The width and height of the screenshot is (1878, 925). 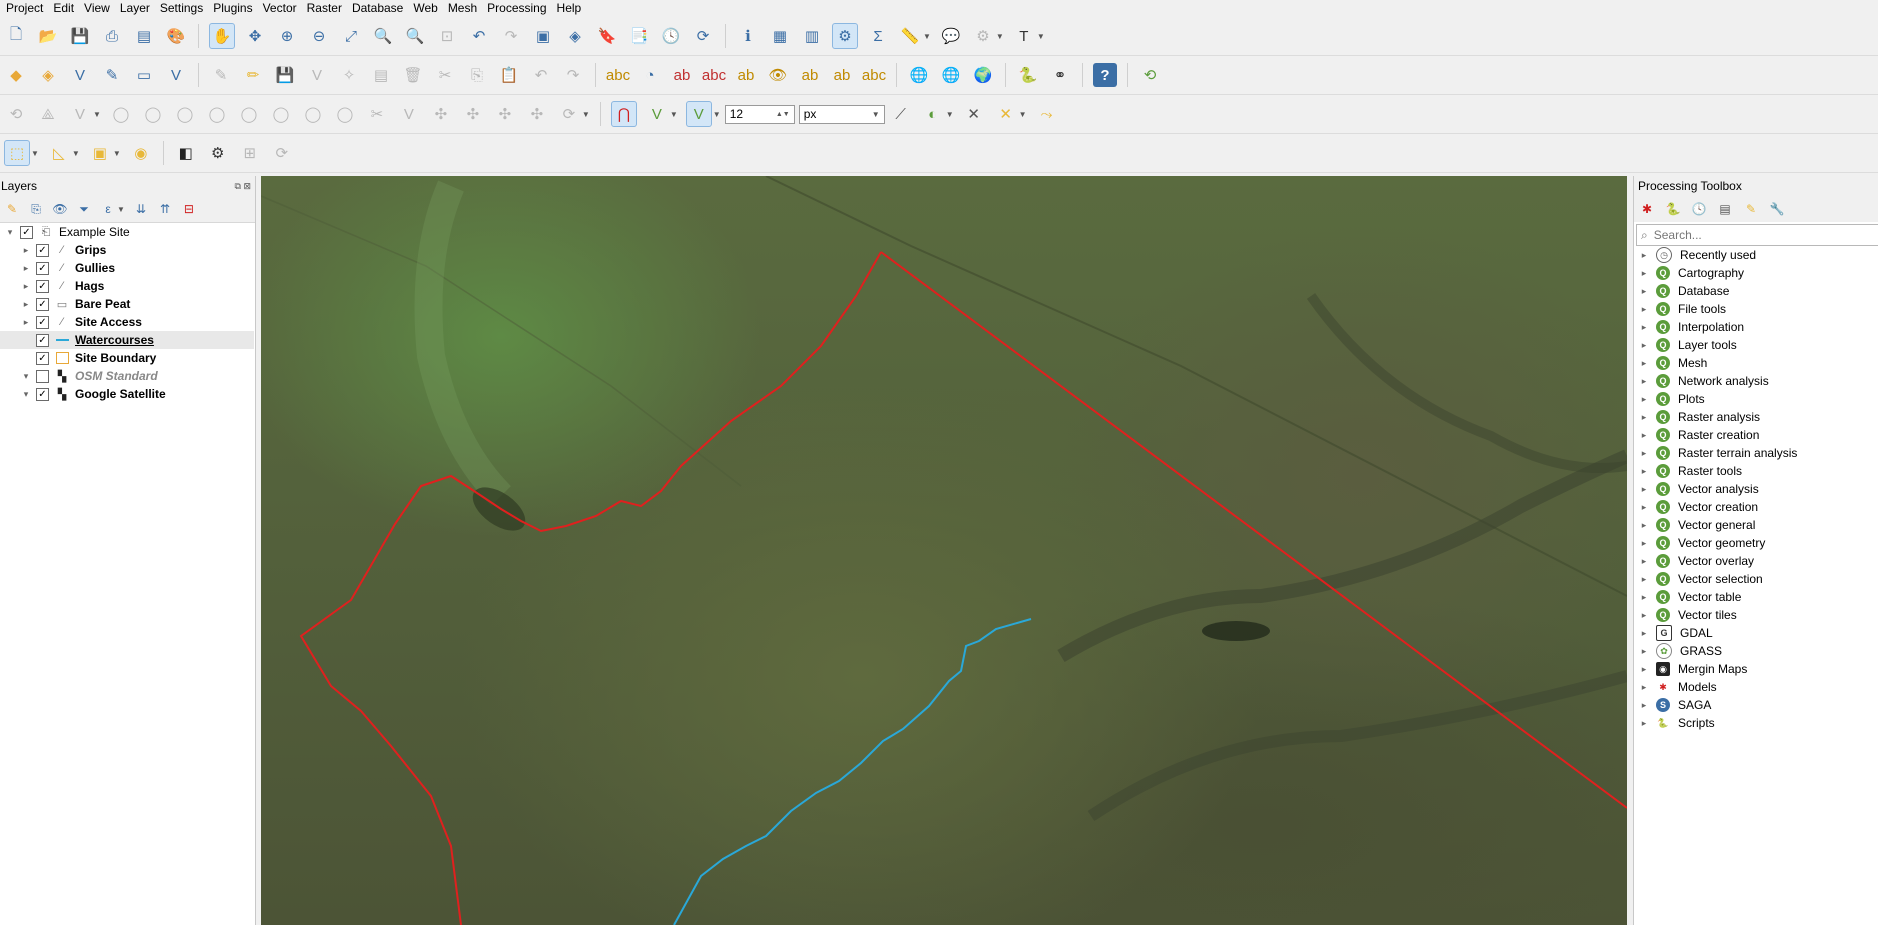 What do you see at coordinates (1756, 417) in the screenshot?
I see `toolbox-item: ▸ Q Raster analysis` at bounding box center [1756, 417].